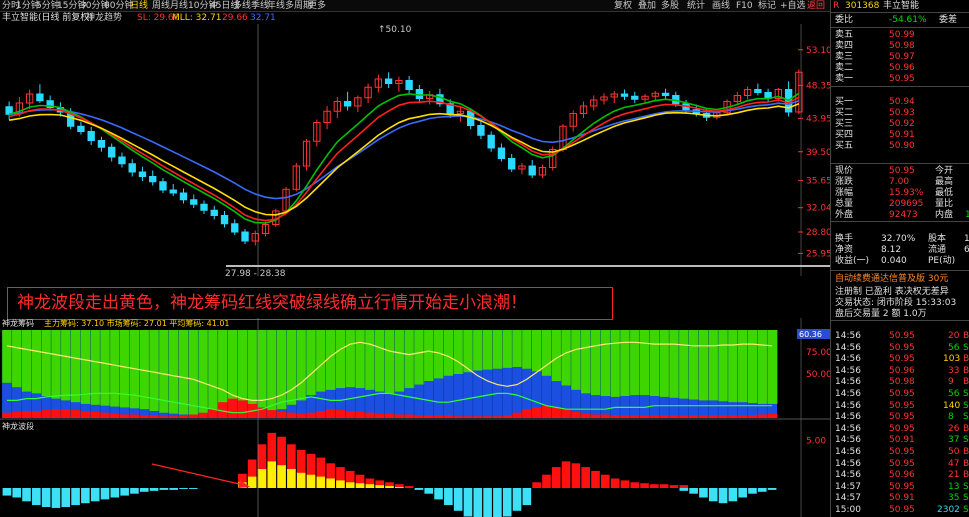 This screenshot has width=969, height=517. I want to click on stat-label-2: 最低, so click(944, 193).